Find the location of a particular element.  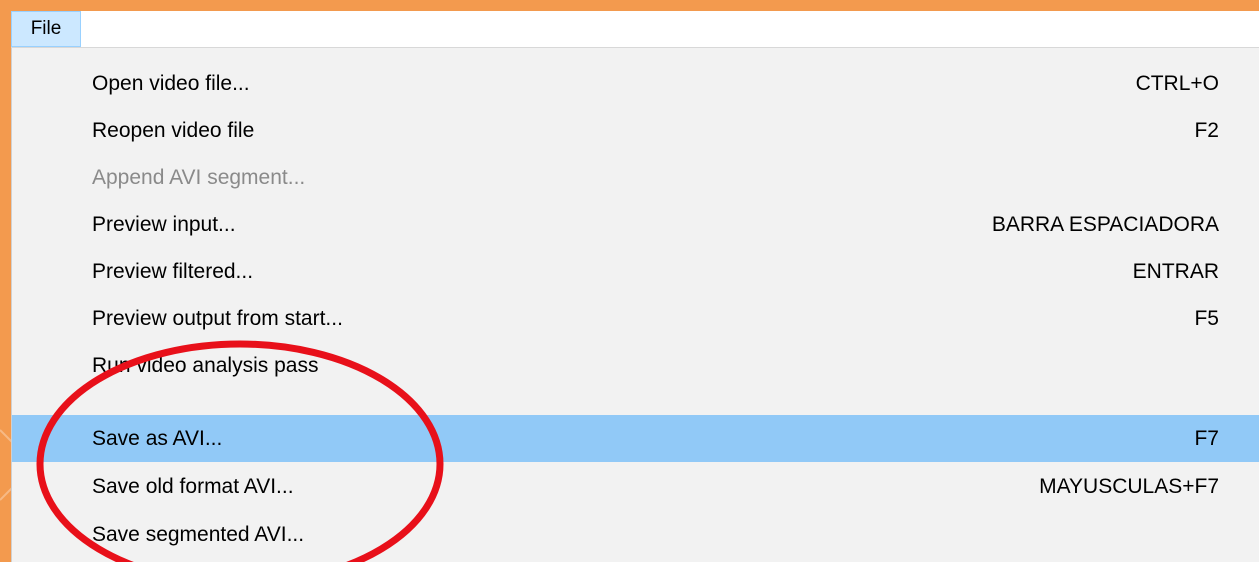

menu-item-shortcut: MAYUSCULAS+F7 is located at coordinates (1129, 486).